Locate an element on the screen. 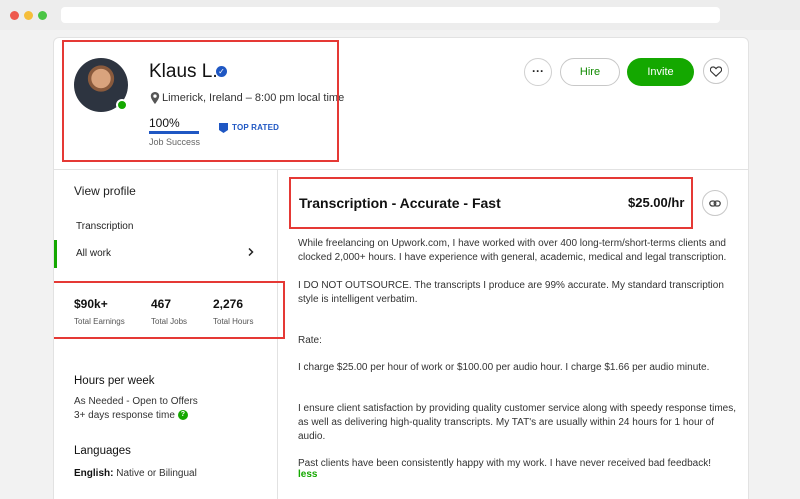 This screenshot has height=499, width=800. minimize-window-dot is located at coordinates (28, 15).